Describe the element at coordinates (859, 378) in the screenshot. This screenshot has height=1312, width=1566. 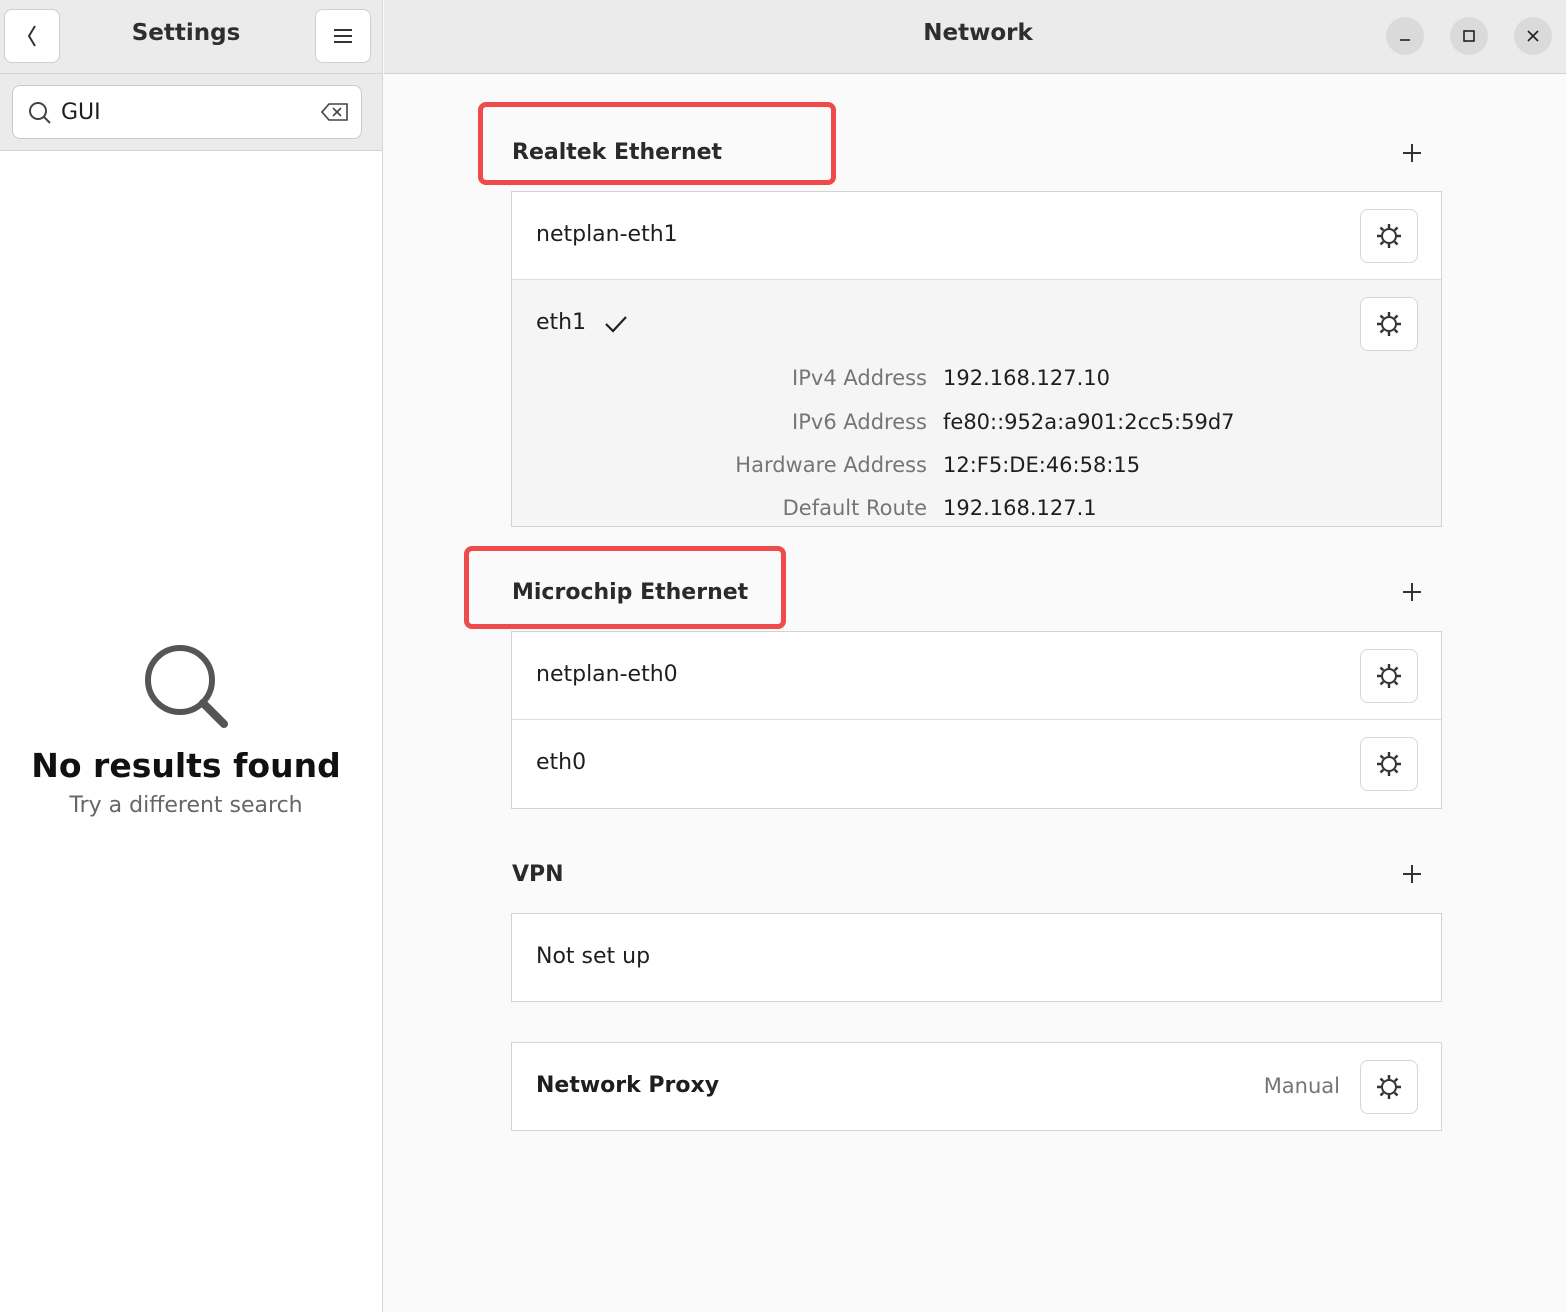
I see `detail-key: IPv4 Address` at that location.